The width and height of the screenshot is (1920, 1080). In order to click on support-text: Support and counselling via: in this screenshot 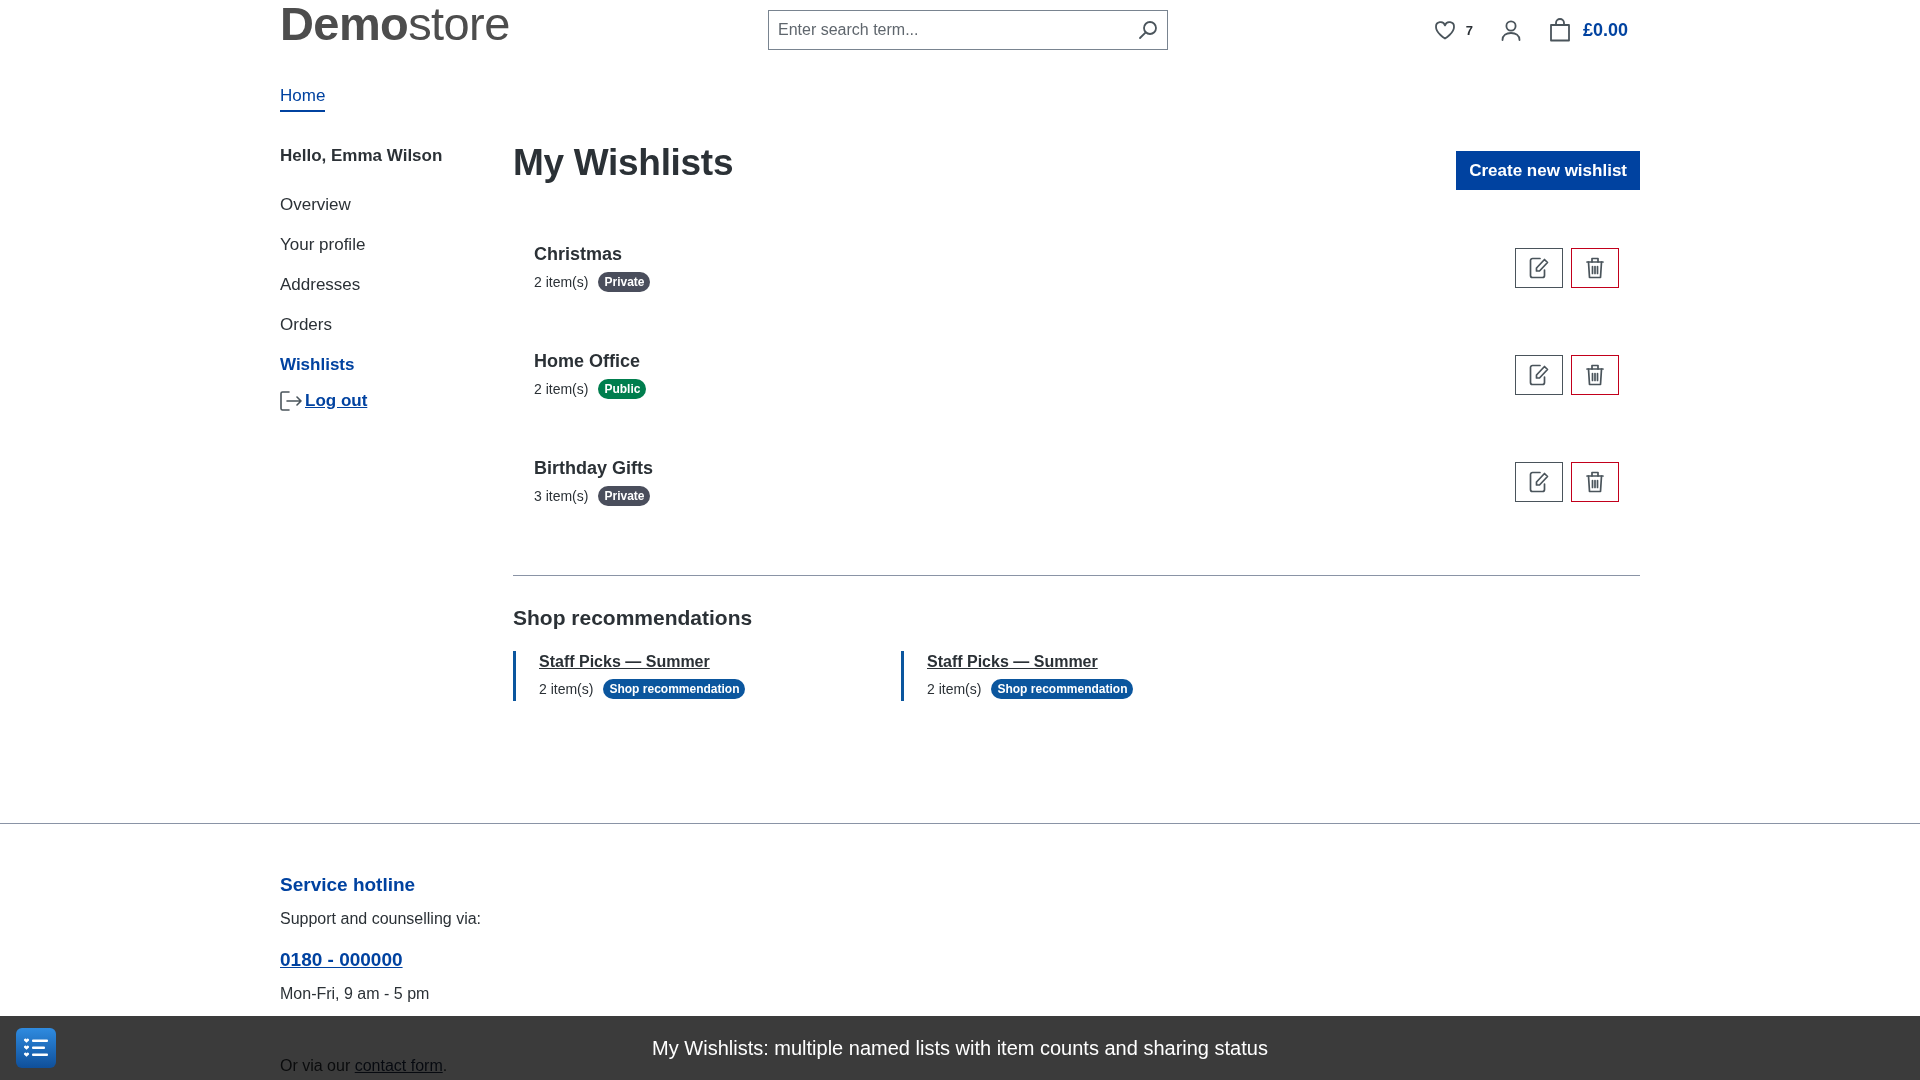, I will do `click(381, 919)`.